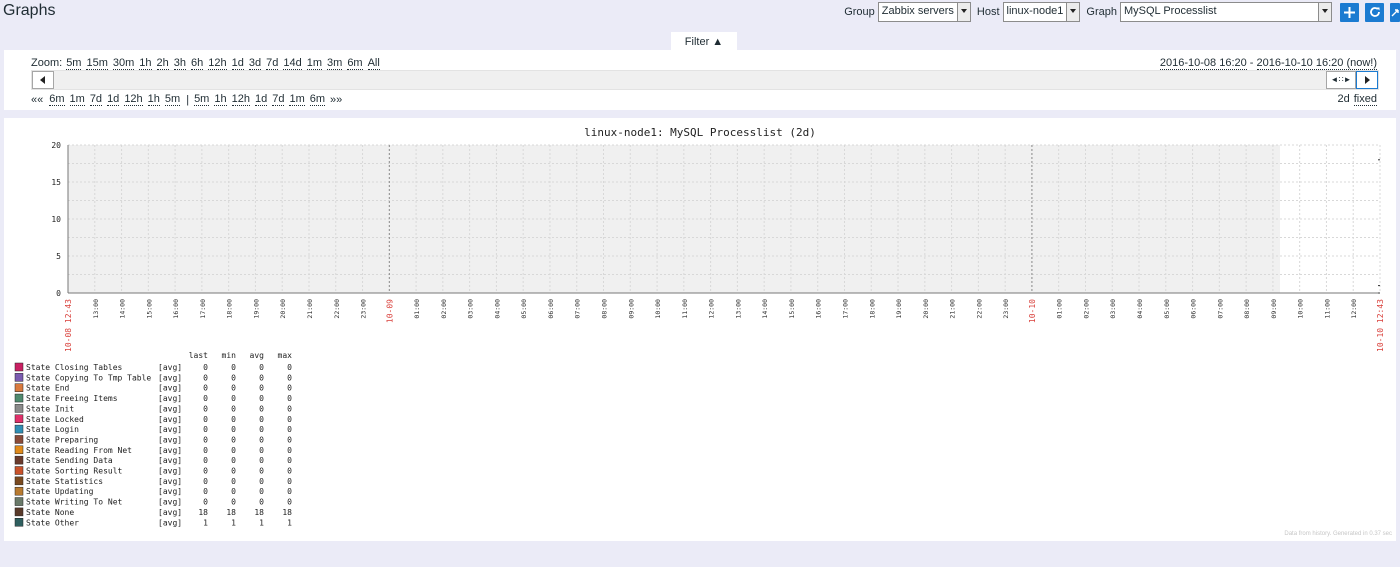 The width and height of the screenshot is (1400, 567). I want to click on forward-option-6m: 6m, so click(317, 99).